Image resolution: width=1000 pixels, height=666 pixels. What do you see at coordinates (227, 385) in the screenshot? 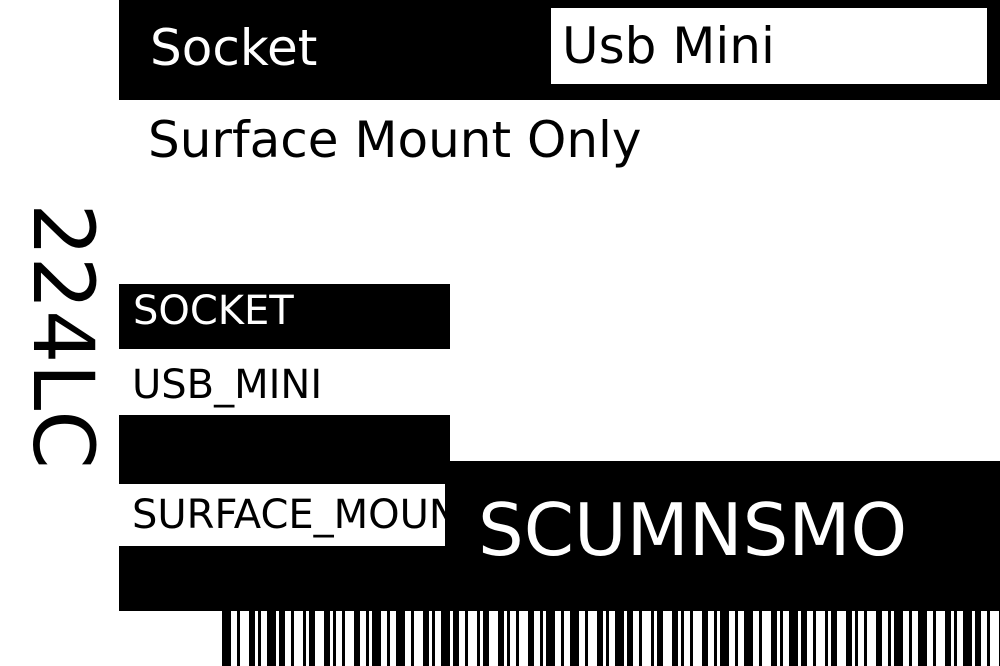
I see `usb-tag: USB_MINI` at bounding box center [227, 385].